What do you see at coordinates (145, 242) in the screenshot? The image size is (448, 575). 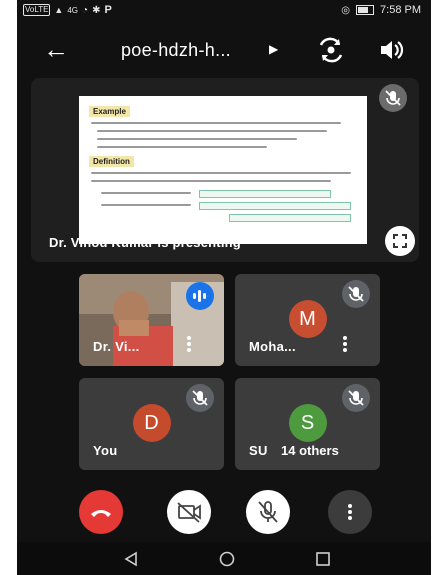 I see `presenter-caption: Dr. Vinod Kumar is presenting` at bounding box center [145, 242].